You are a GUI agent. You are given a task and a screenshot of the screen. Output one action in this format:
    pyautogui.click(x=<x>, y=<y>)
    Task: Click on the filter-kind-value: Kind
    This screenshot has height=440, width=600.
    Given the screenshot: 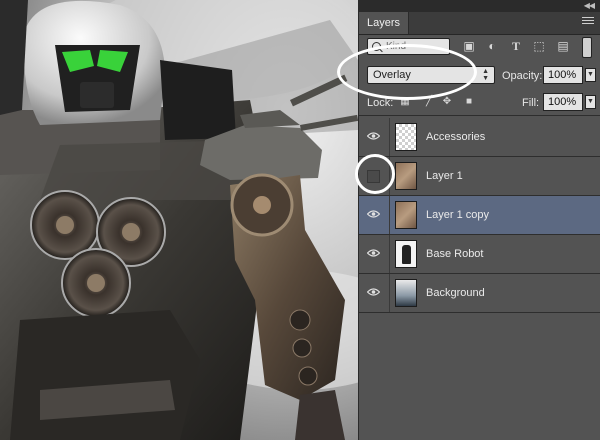 What is the action you would take?
    pyautogui.click(x=396, y=46)
    